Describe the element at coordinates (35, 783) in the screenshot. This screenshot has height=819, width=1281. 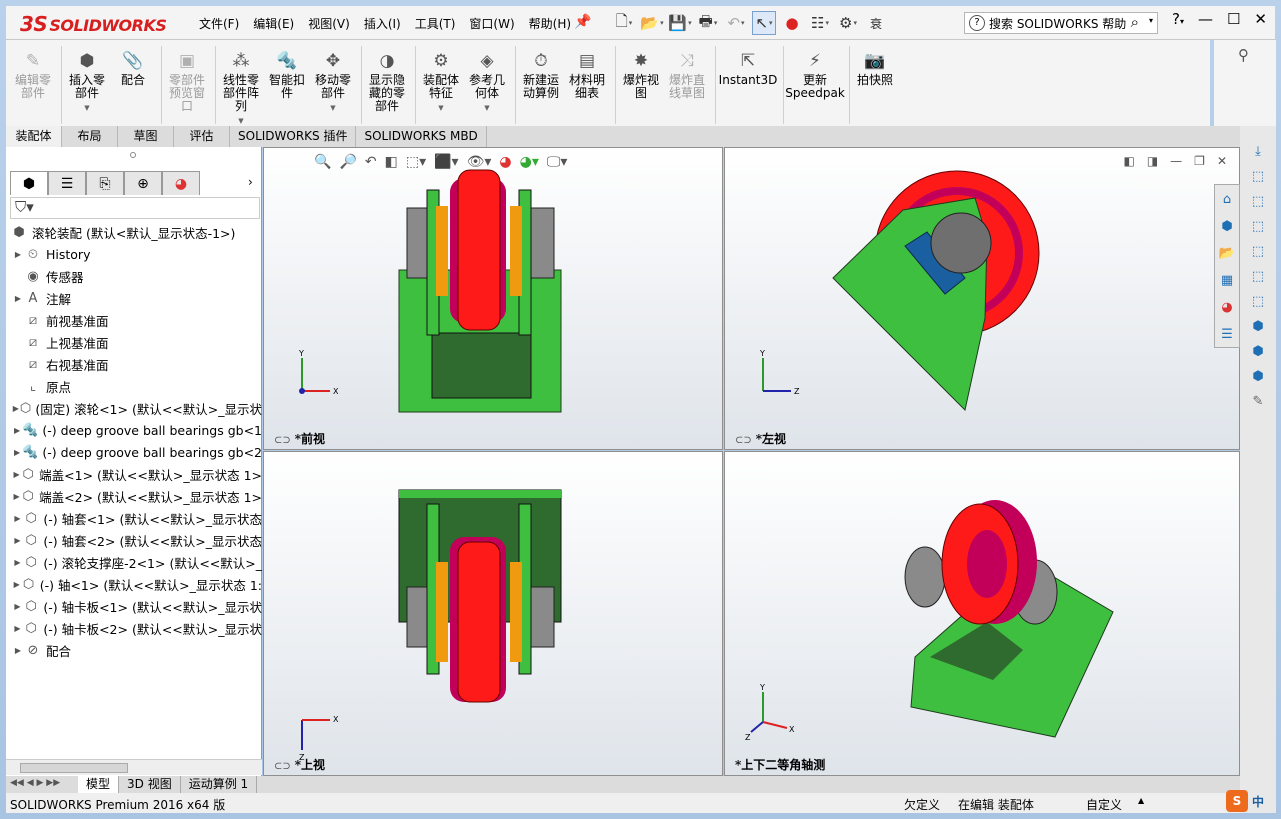
I see `tab-scroll-arrows-icon: ◀◀ ◀ ▶ ▶▶` at that location.